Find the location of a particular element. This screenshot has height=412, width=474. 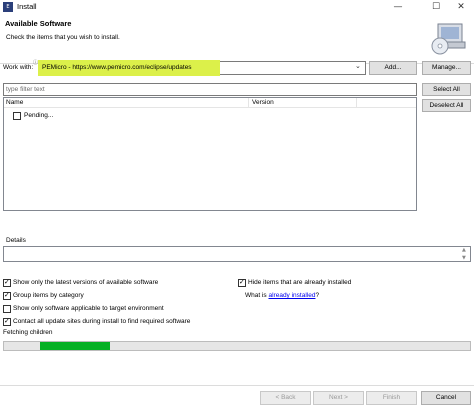

work-with-label: Work with: is located at coordinates (18, 67).